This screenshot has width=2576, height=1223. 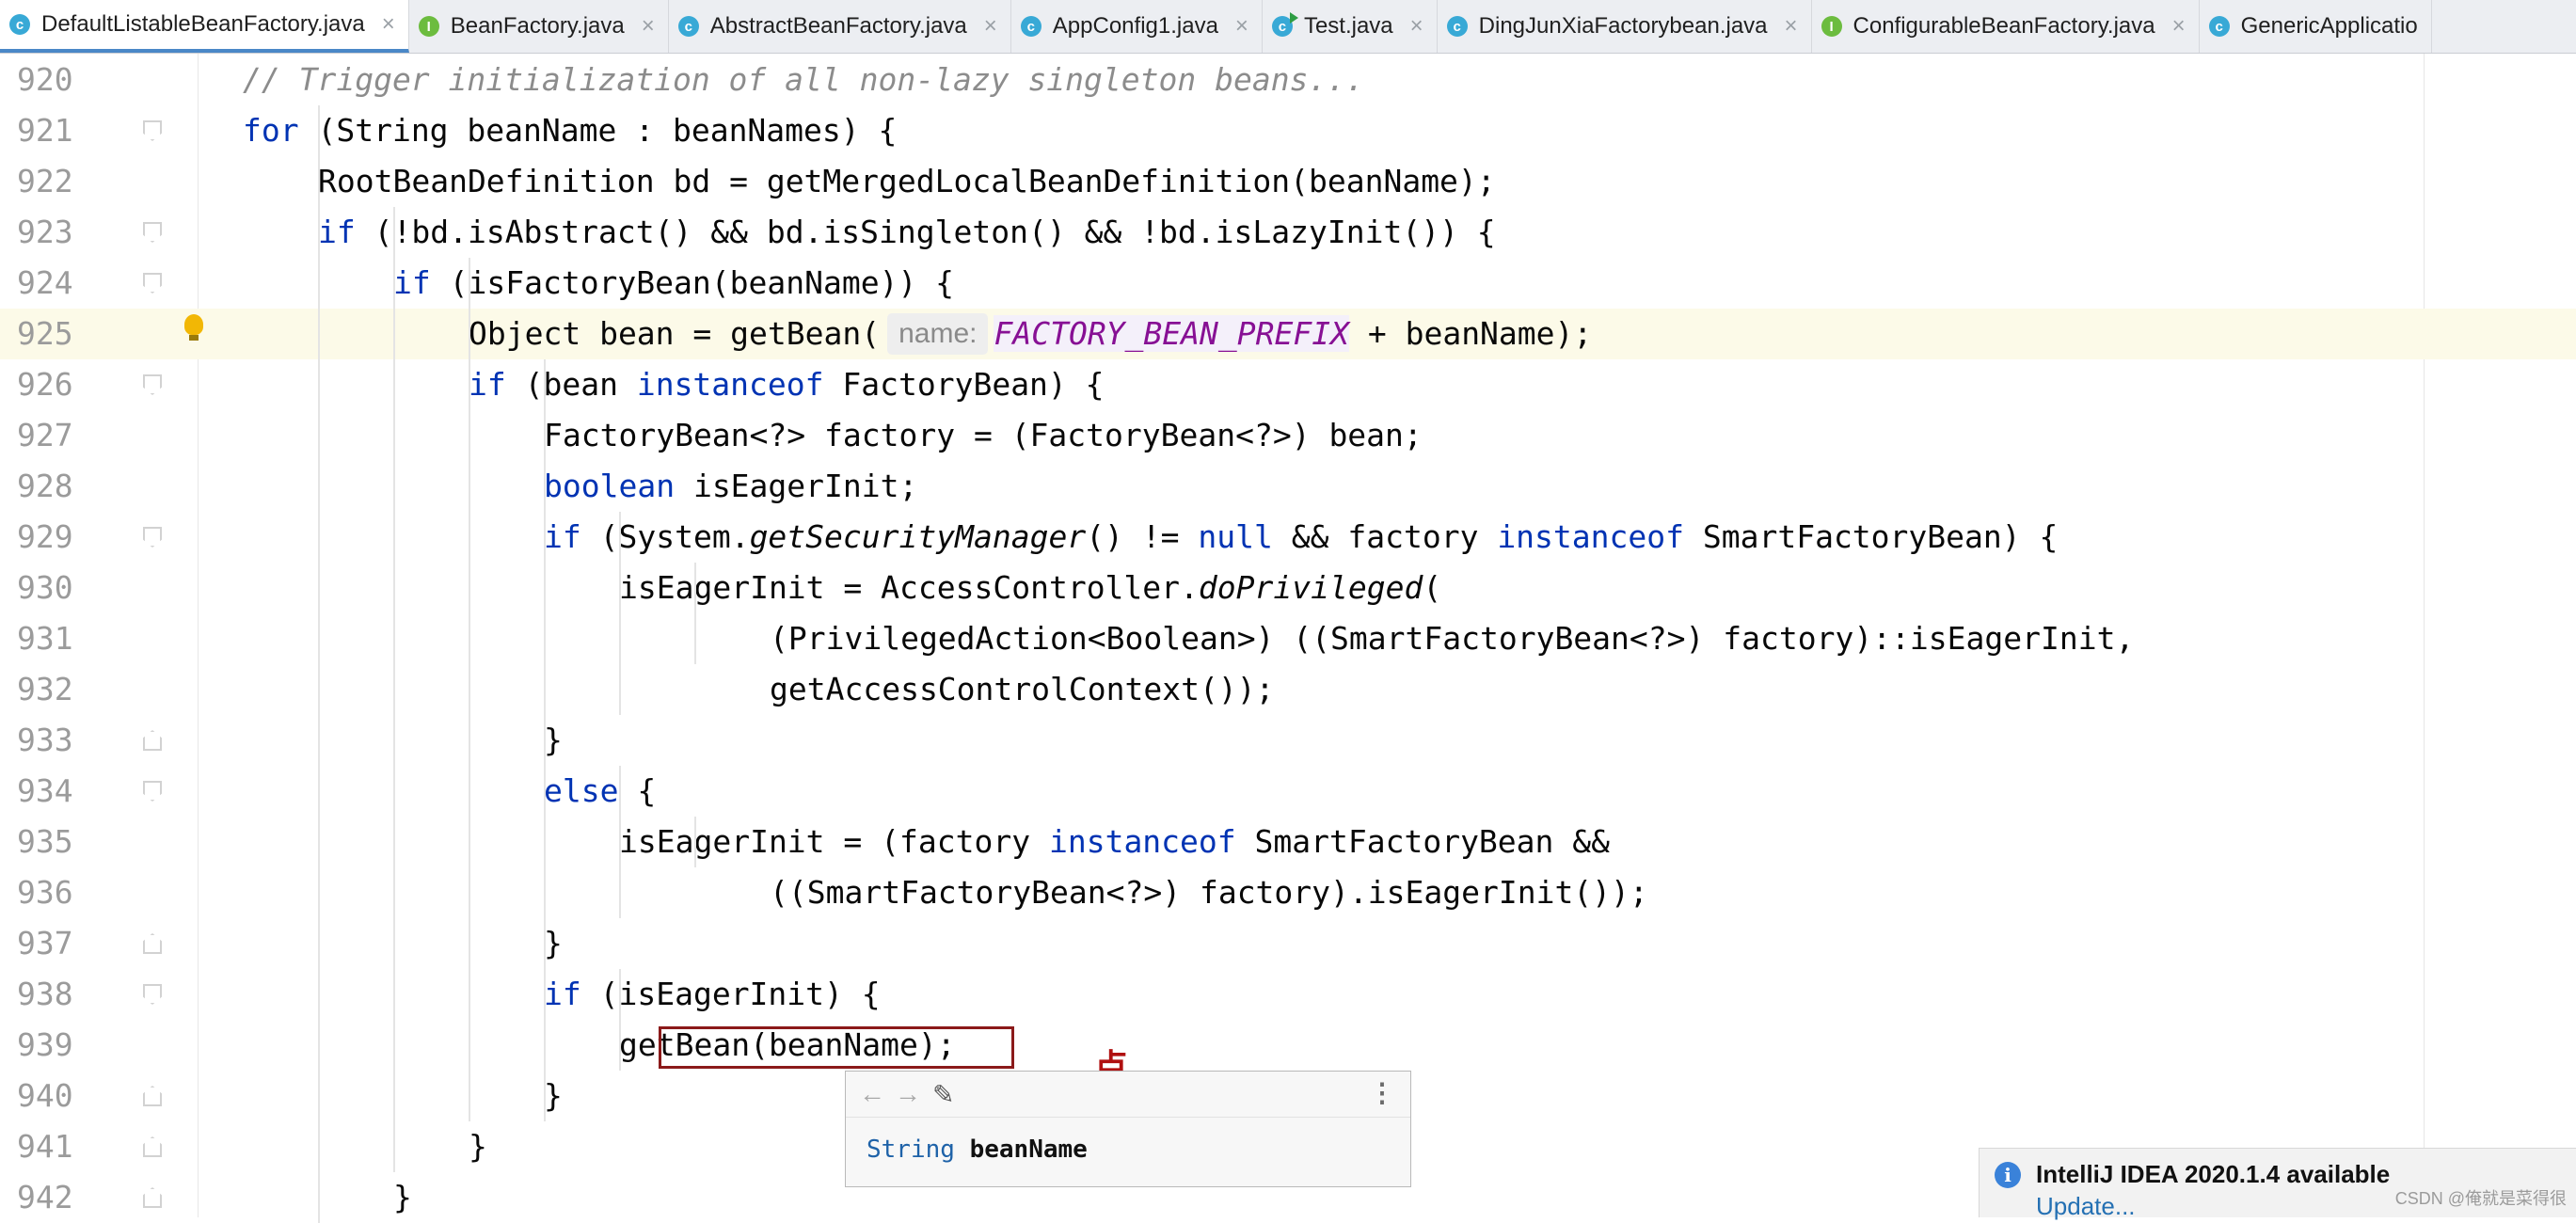 I want to click on line-number: 925, so click(x=45, y=334).